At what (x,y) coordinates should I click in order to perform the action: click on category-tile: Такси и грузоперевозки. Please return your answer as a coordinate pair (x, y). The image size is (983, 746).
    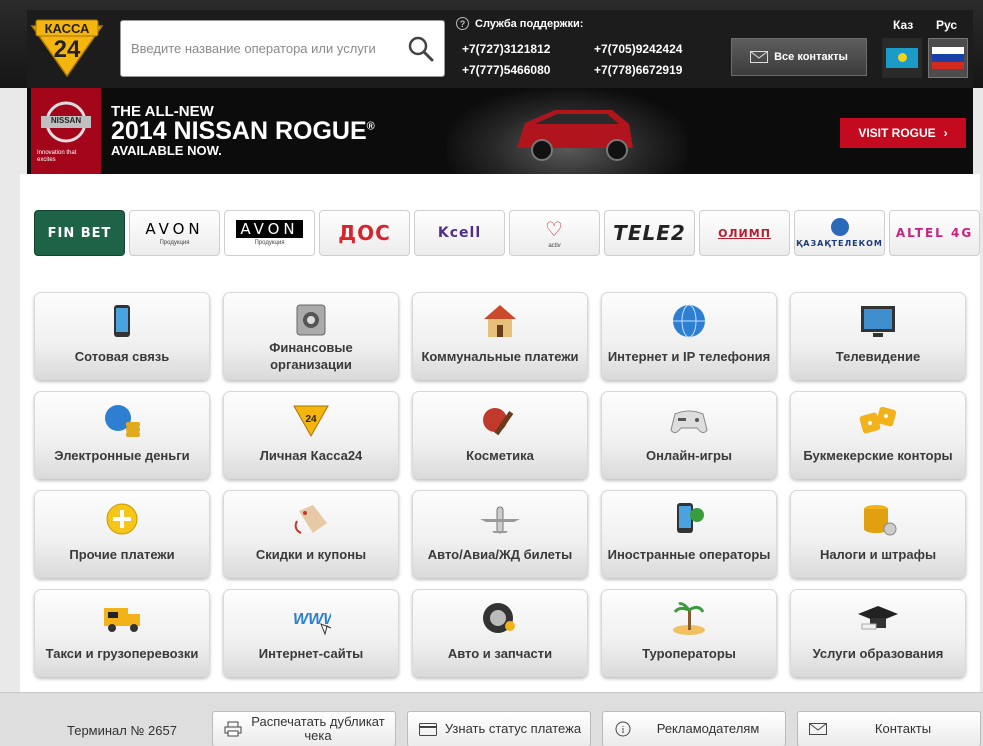
    Looking at the image, I should click on (122, 633).